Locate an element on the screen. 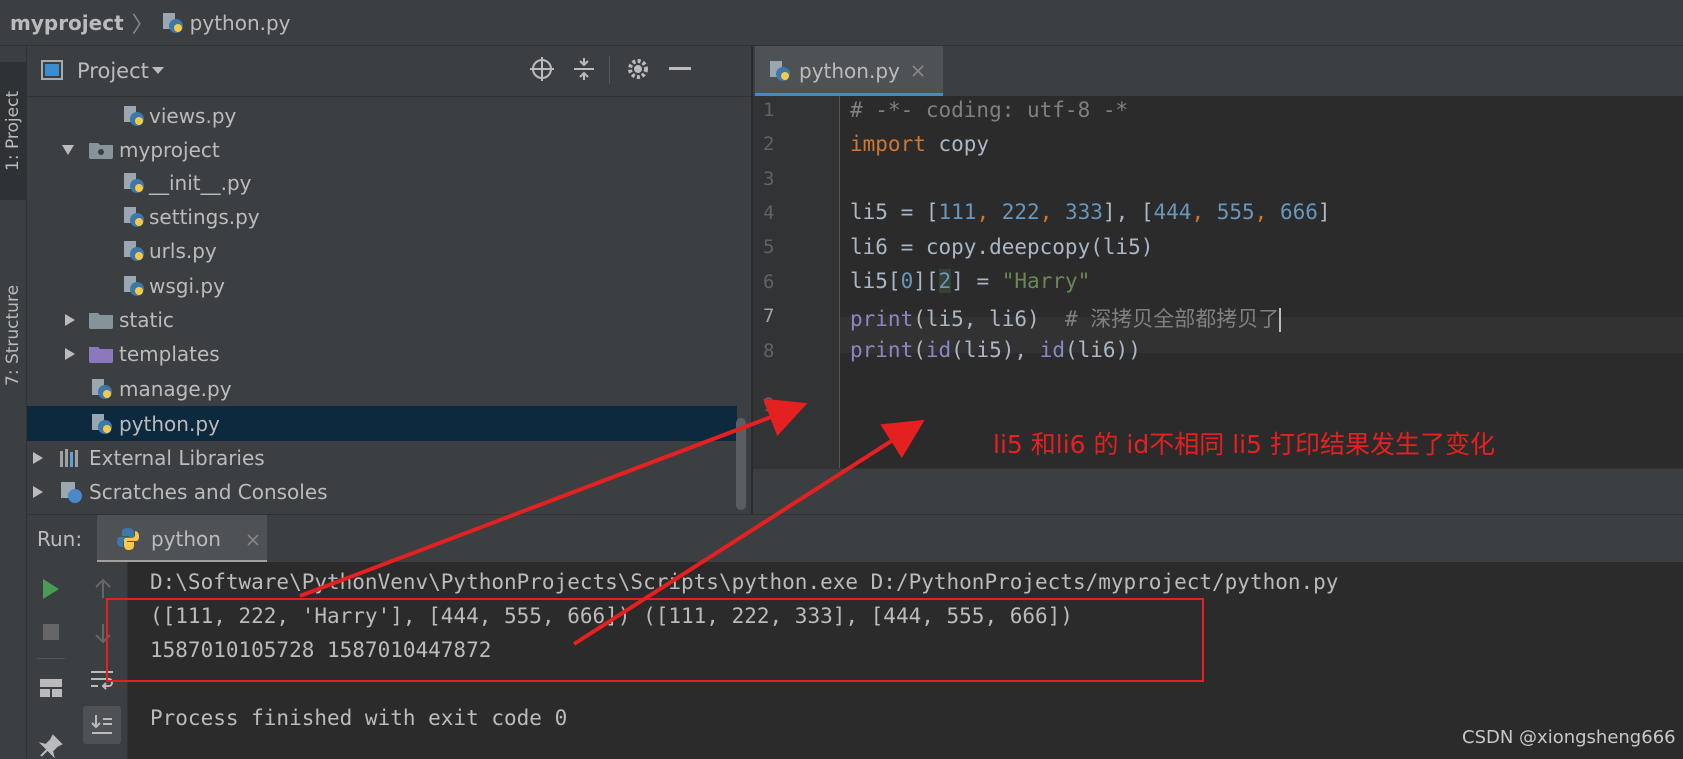 The height and width of the screenshot is (759, 1683). annotation-arrows is located at coordinates (612, 522).